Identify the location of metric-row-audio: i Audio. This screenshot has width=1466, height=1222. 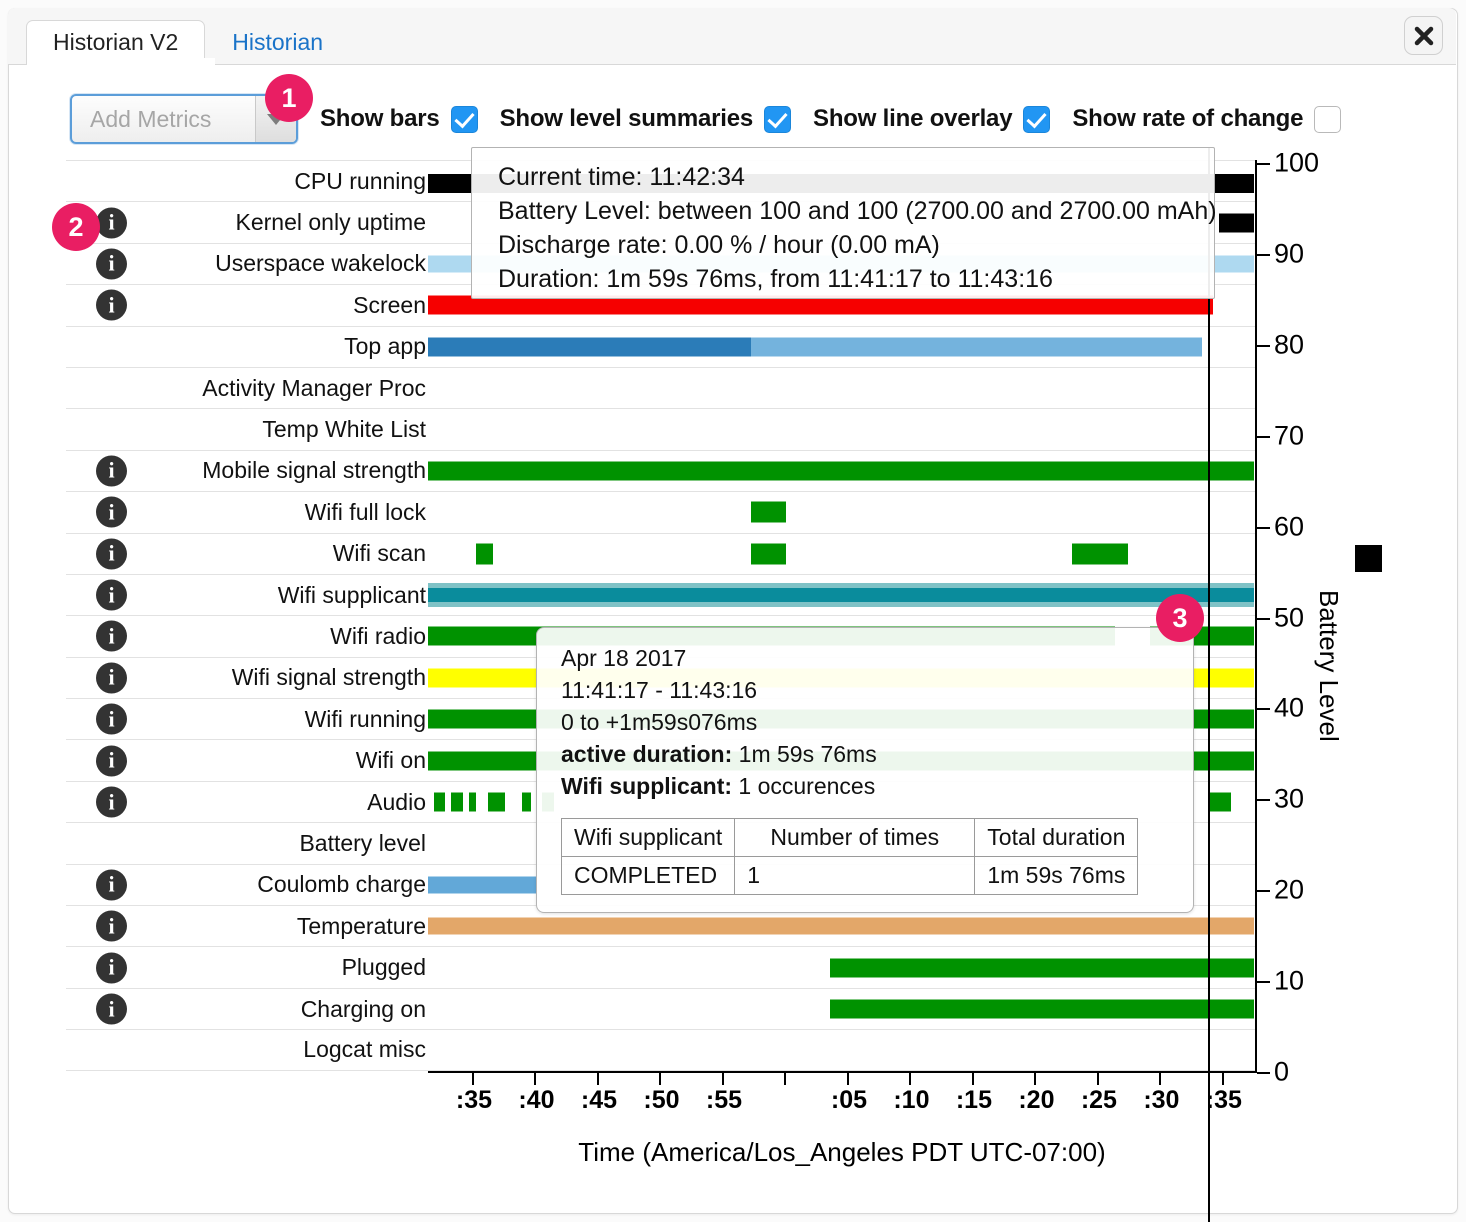
(247, 801).